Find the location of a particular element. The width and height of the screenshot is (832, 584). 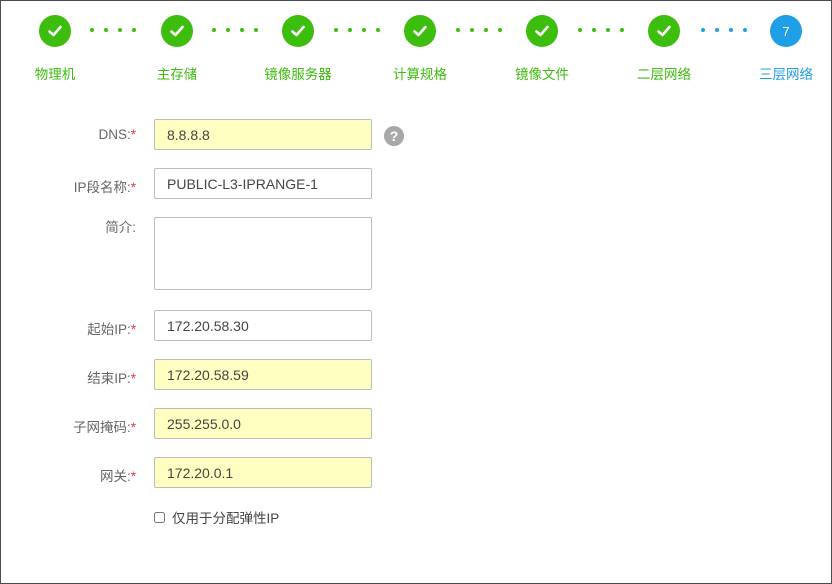

gateway-label: 网关:* is located at coordinates (117, 476).